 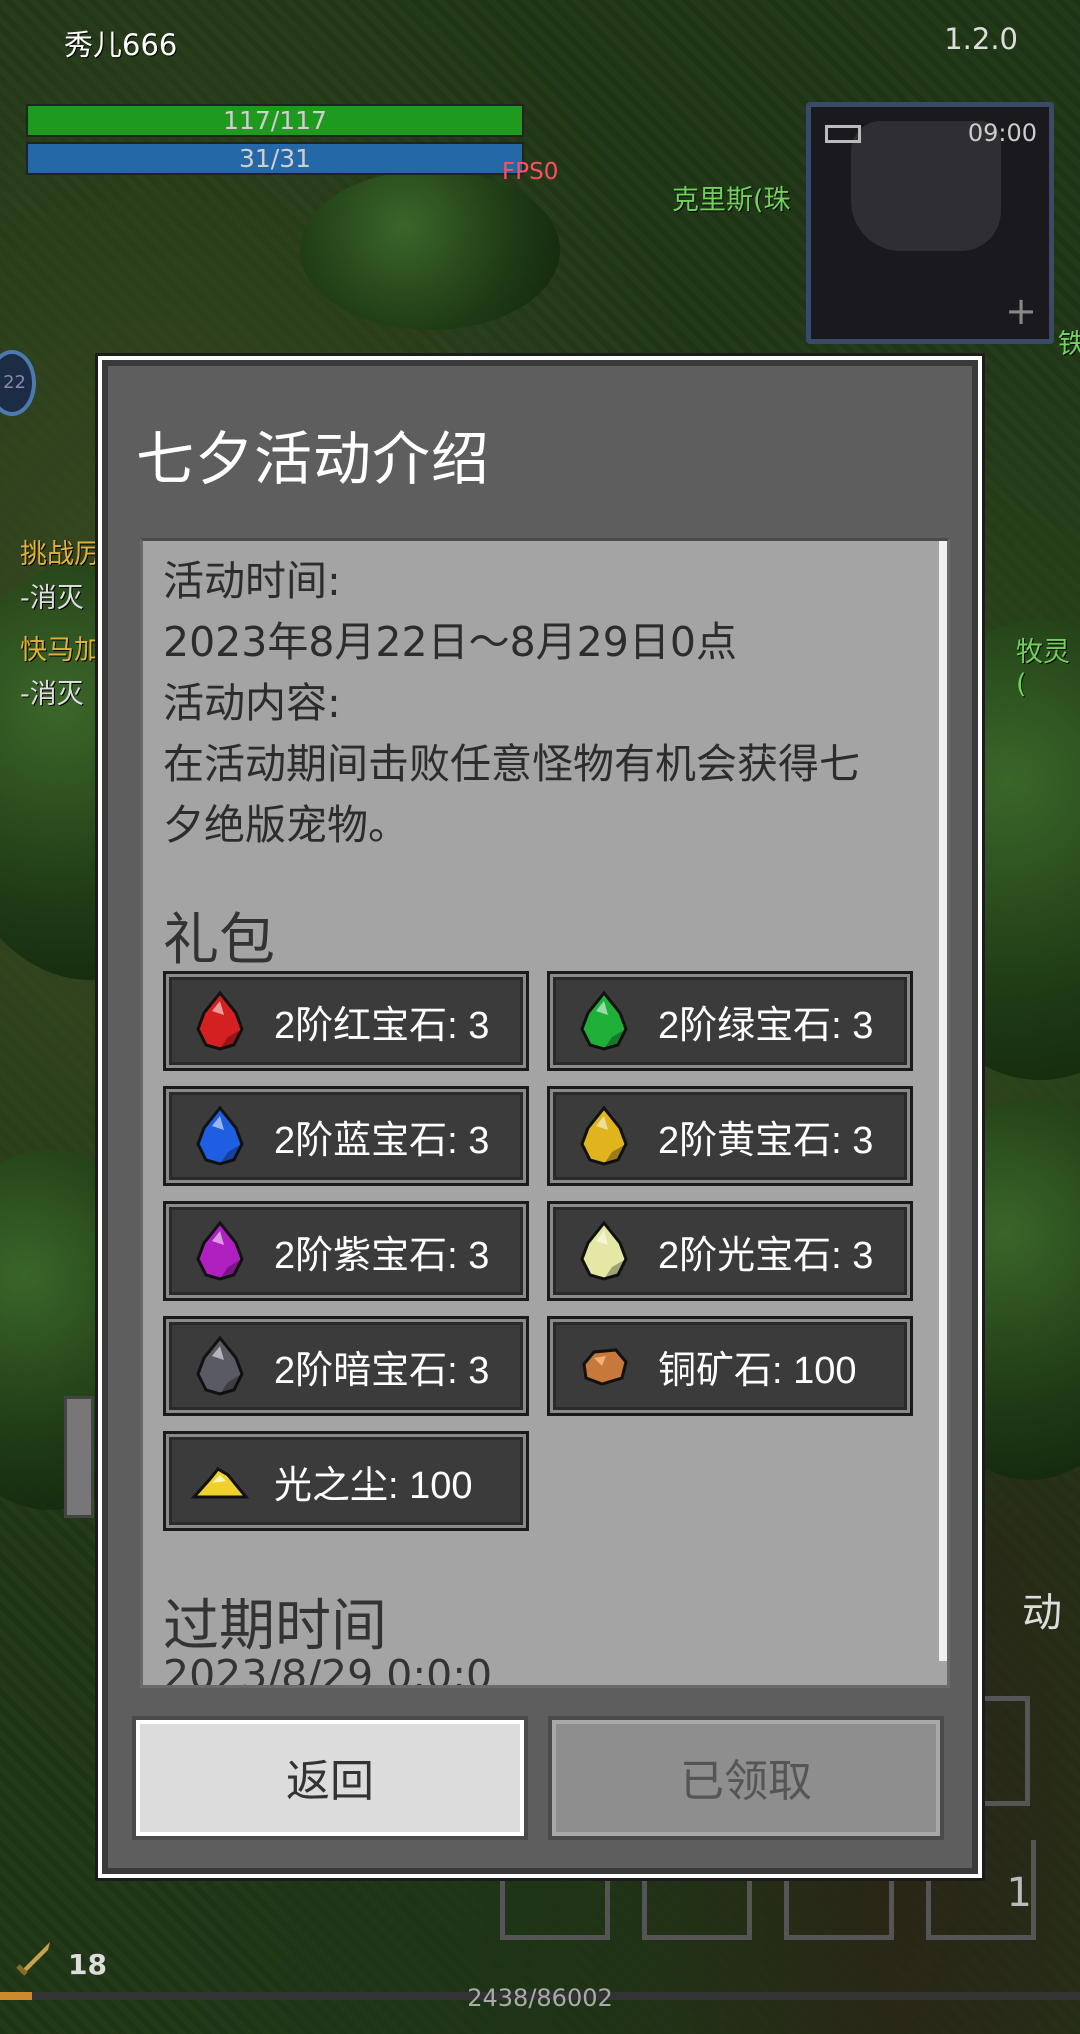 What do you see at coordinates (220, 1020) in the screenshot?
I see `red-gem-icon` at bounding box center [220, 1020].